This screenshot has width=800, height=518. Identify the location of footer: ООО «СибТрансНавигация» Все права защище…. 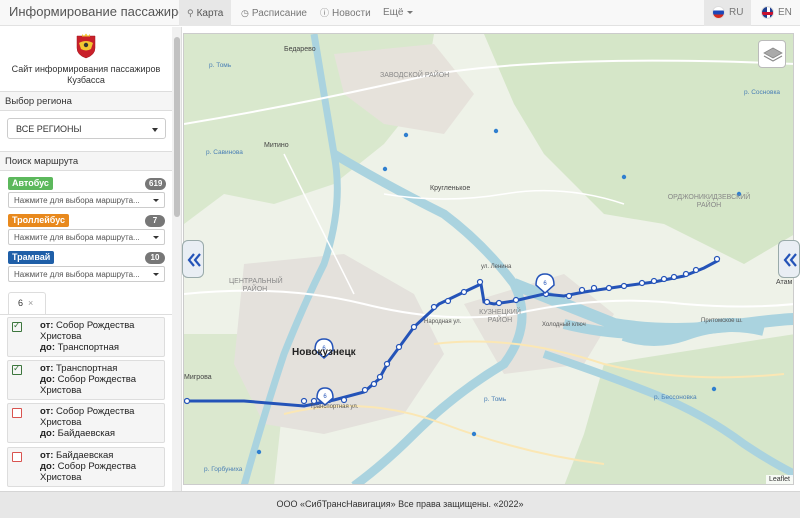
(400, 504).